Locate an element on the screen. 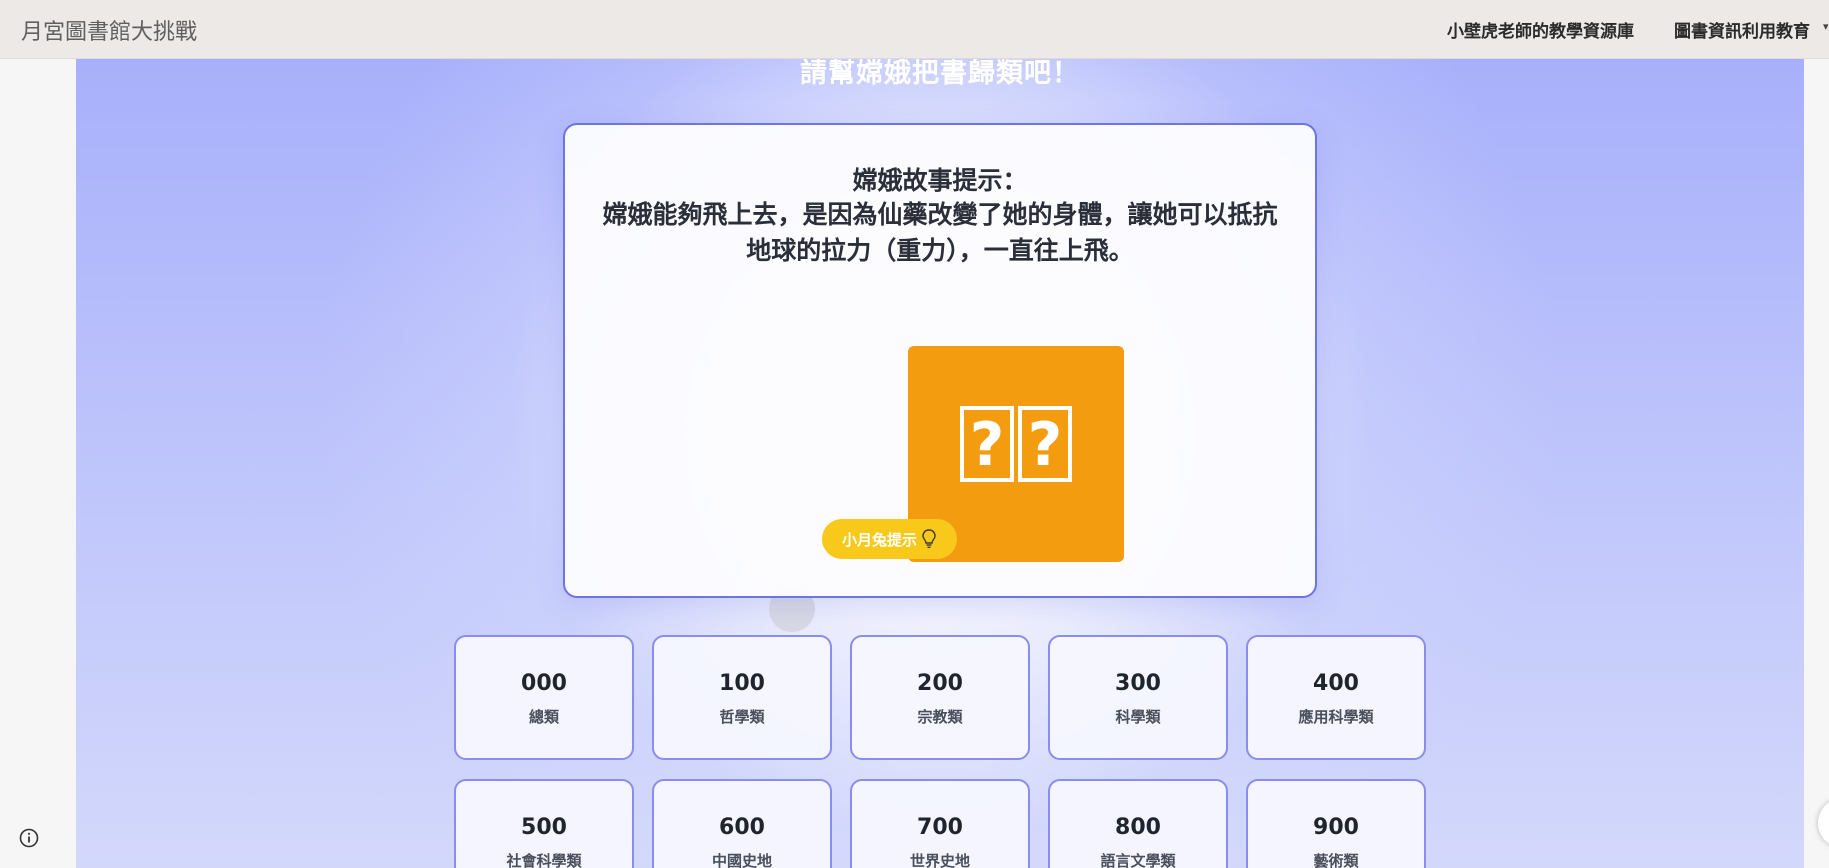  nav-item-teaching-resources: 小壁虎老師的教學資源庫 is located at coordinates (1540, 29).